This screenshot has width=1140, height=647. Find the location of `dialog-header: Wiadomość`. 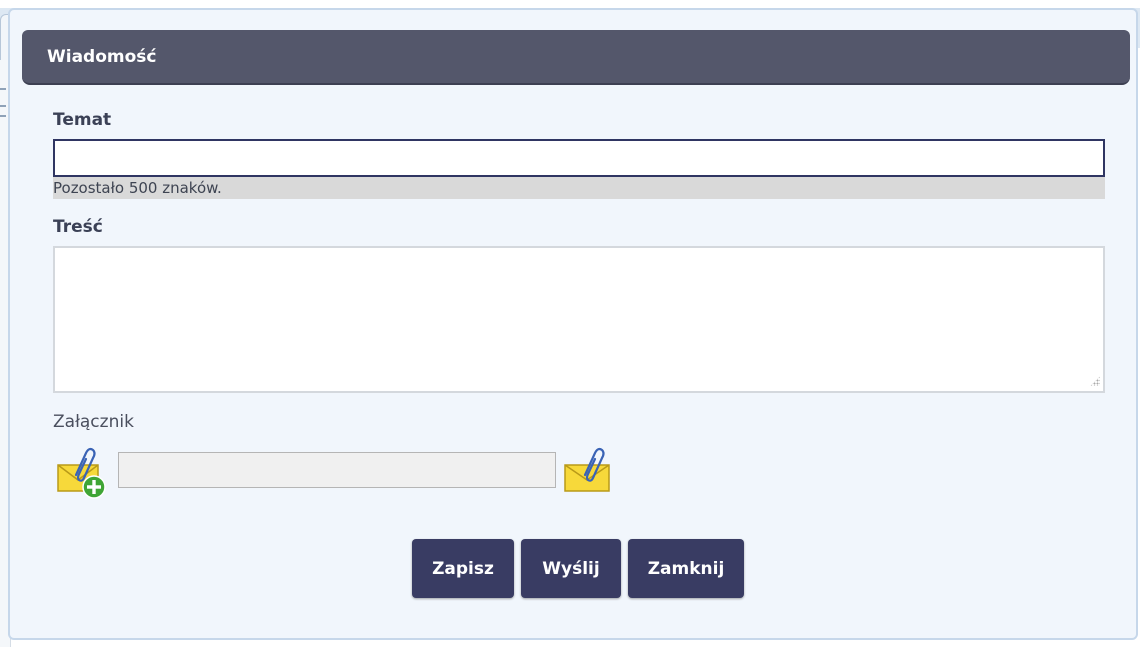

dialog-header: Wiadomość is located at coordinates (576, 57).